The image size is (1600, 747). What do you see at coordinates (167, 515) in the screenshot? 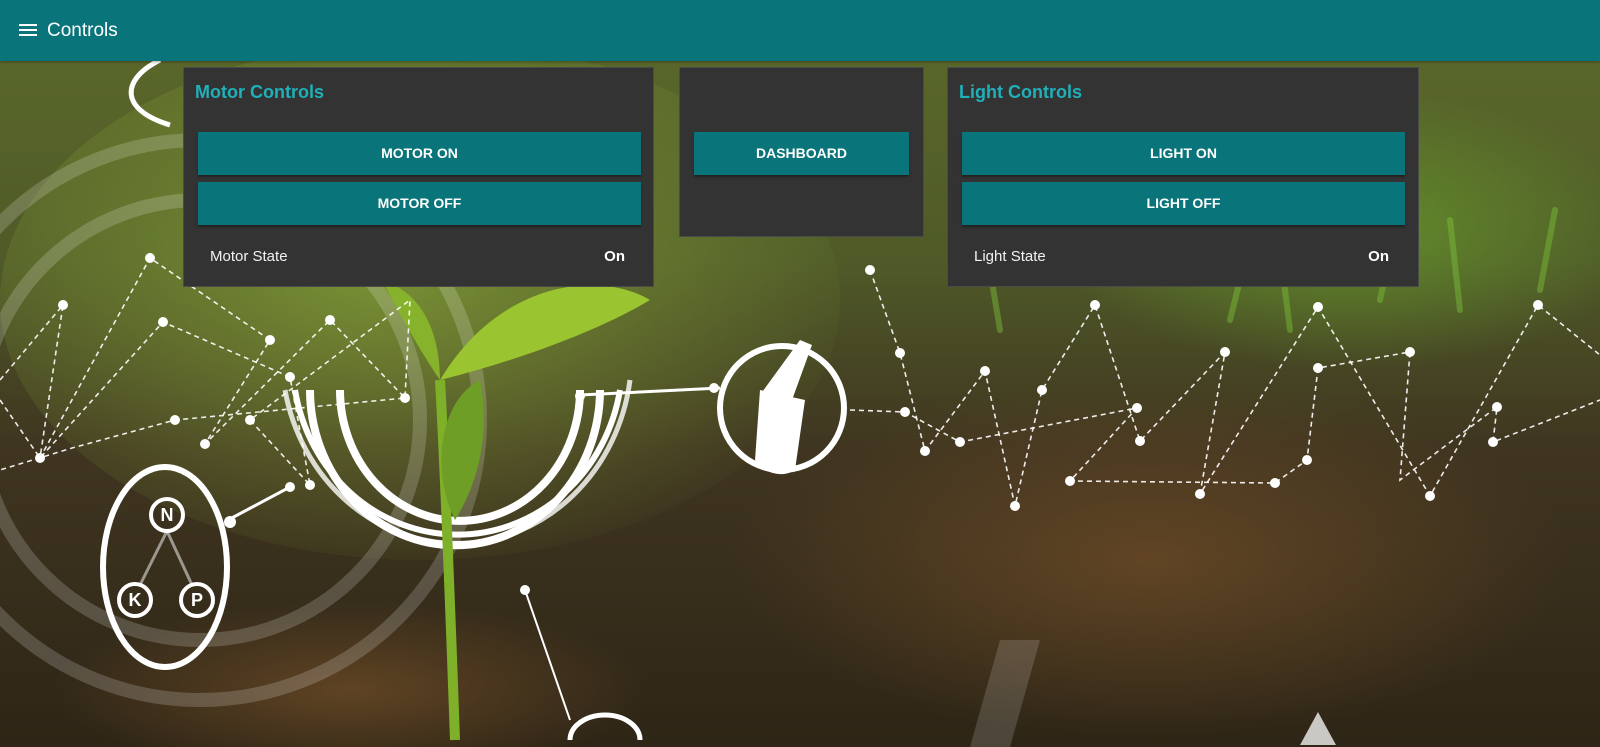
I see `svg-text: N` at bounding box center [167, 515].